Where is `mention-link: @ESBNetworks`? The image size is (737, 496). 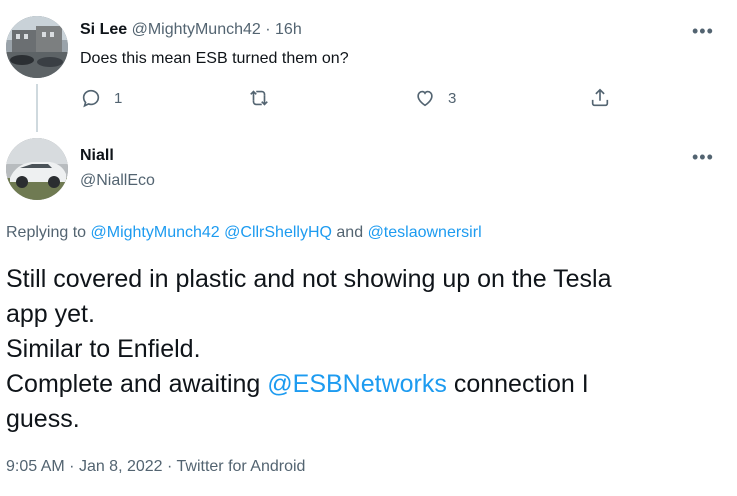
mention-link: @ESBNetworks is located at coordinates (357, 384).